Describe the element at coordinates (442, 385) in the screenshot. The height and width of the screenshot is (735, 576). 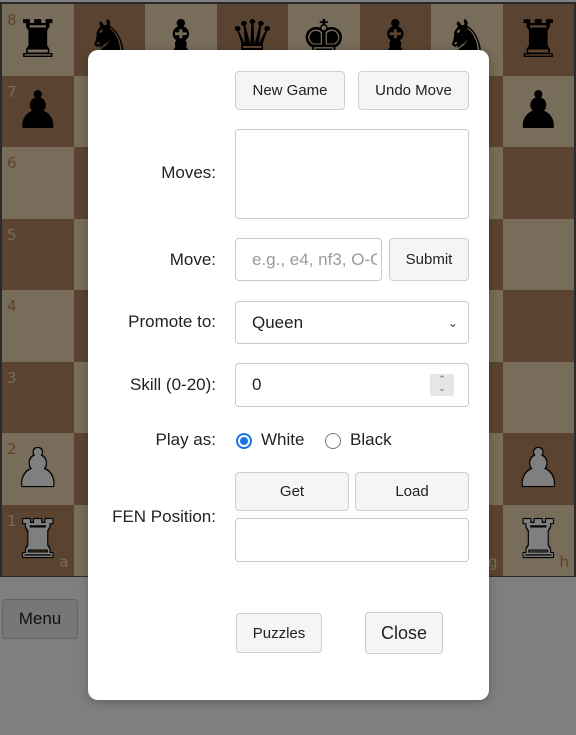
I see `stepper-icon: ⌃ ⌄` at that location.